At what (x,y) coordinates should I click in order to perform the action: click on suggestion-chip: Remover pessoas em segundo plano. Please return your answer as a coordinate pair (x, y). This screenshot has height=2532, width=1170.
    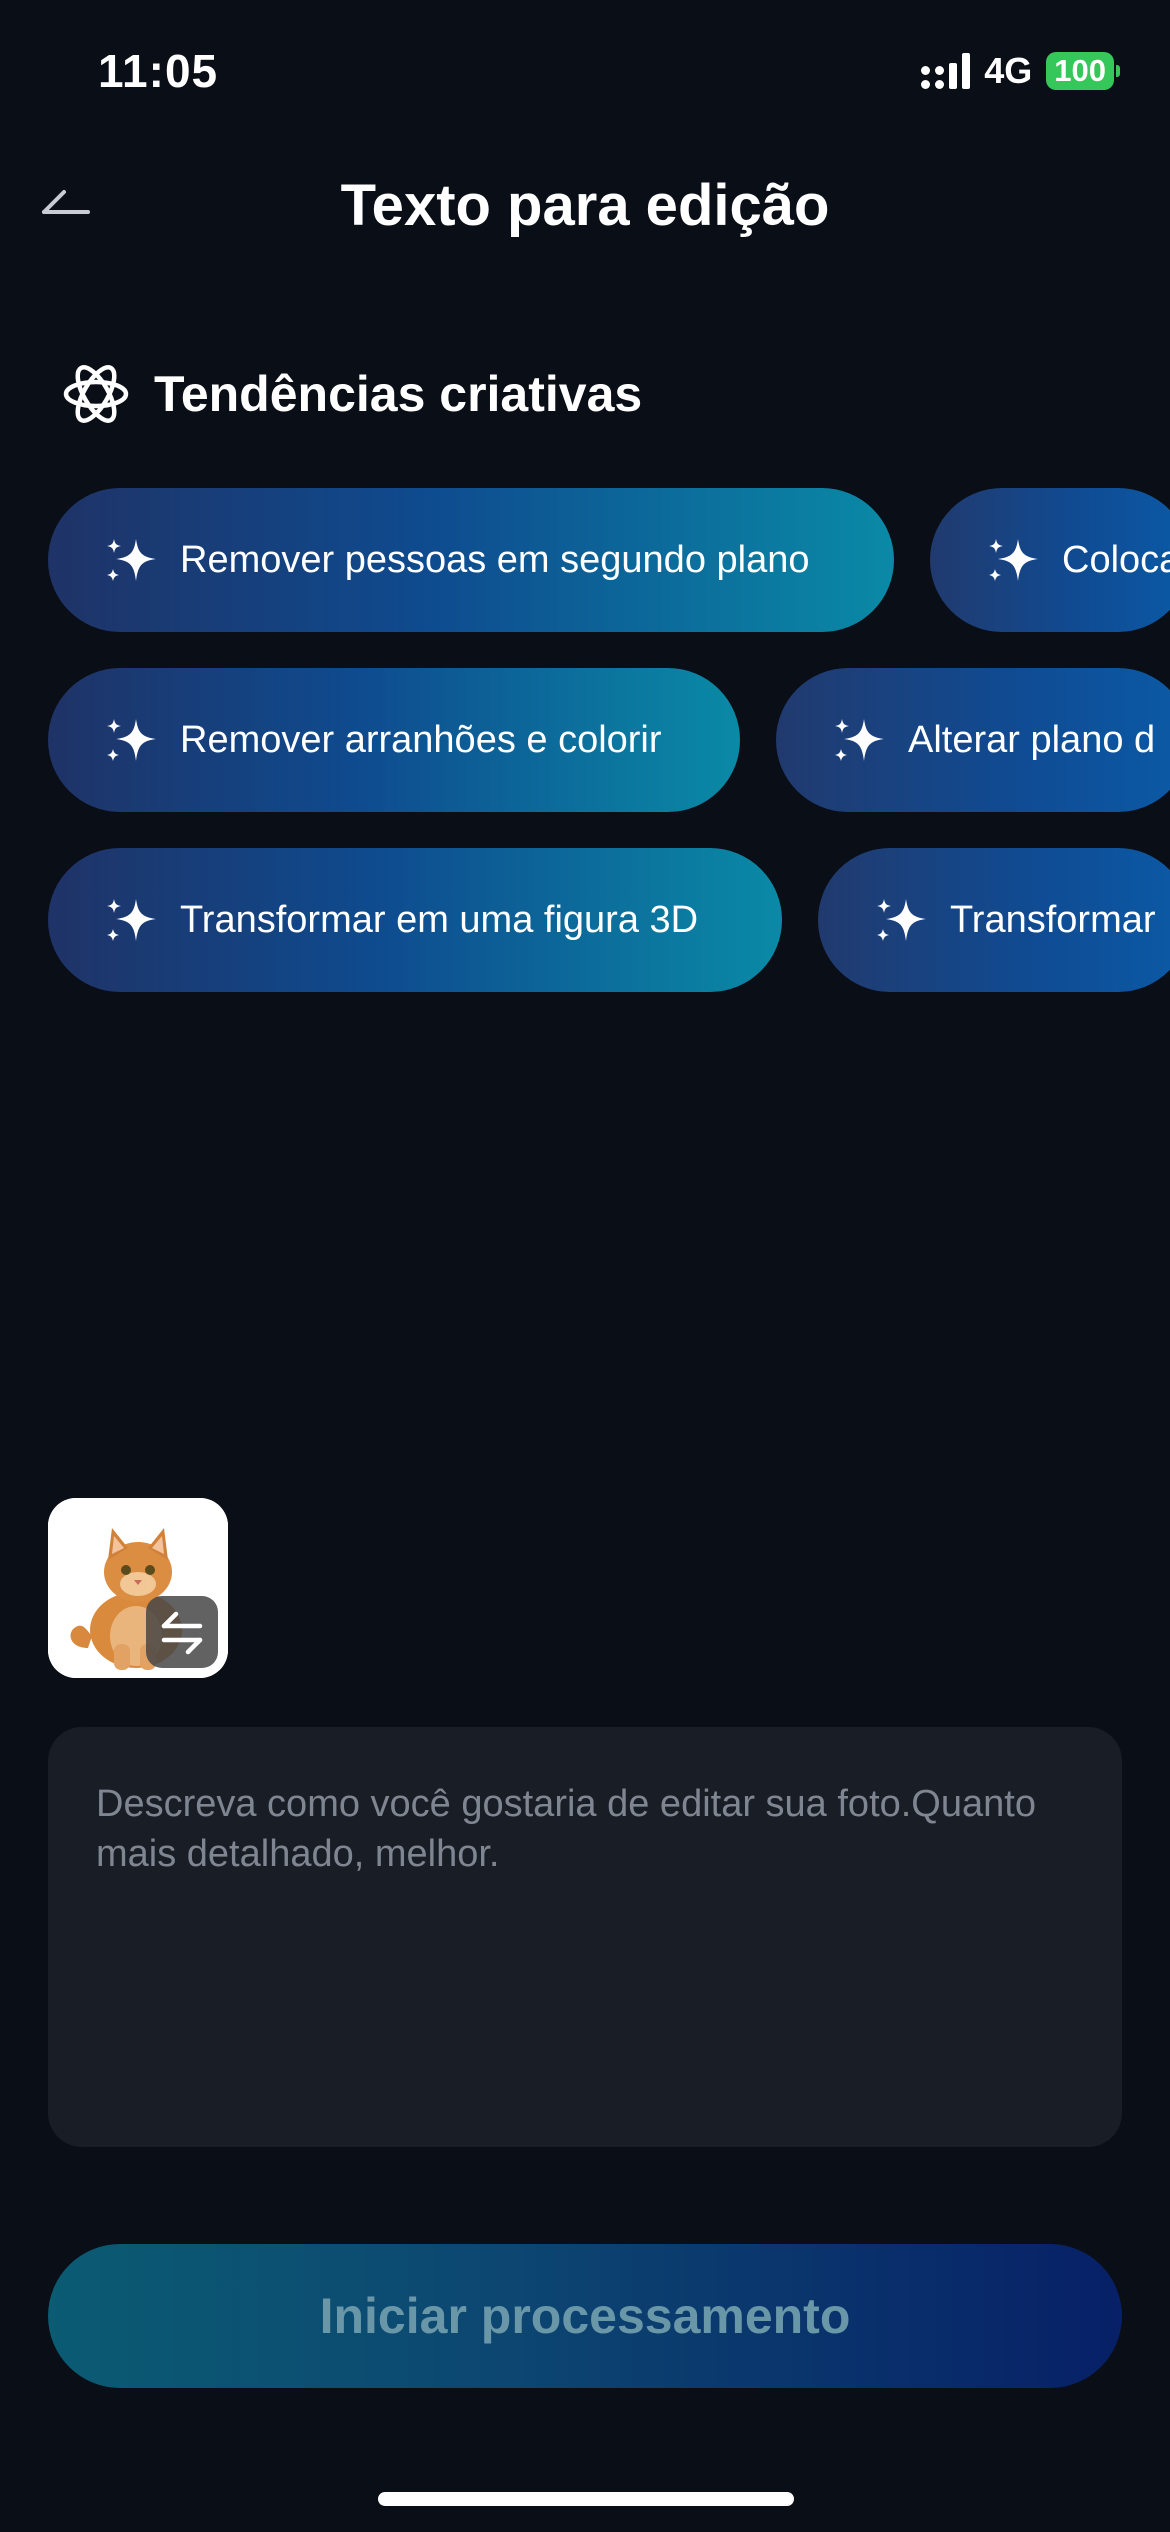
    Looking at the image, I should click on (471, 560).